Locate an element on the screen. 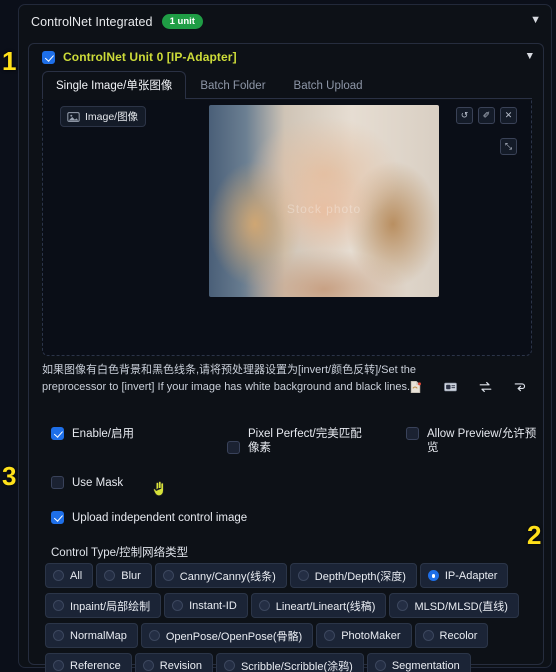  control-type-recolor: Recolor is located at coordinates (451, 635).